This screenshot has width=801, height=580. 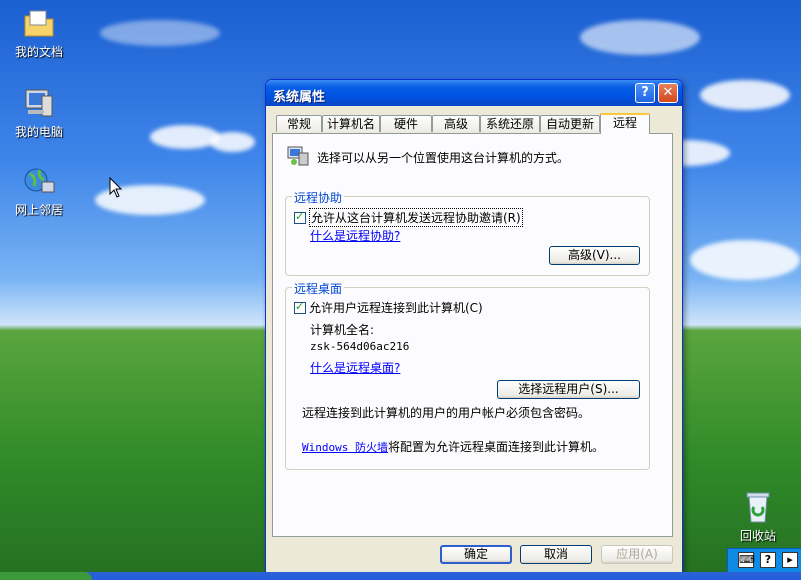 I want to click on start-button, so click(x=46, y=576).